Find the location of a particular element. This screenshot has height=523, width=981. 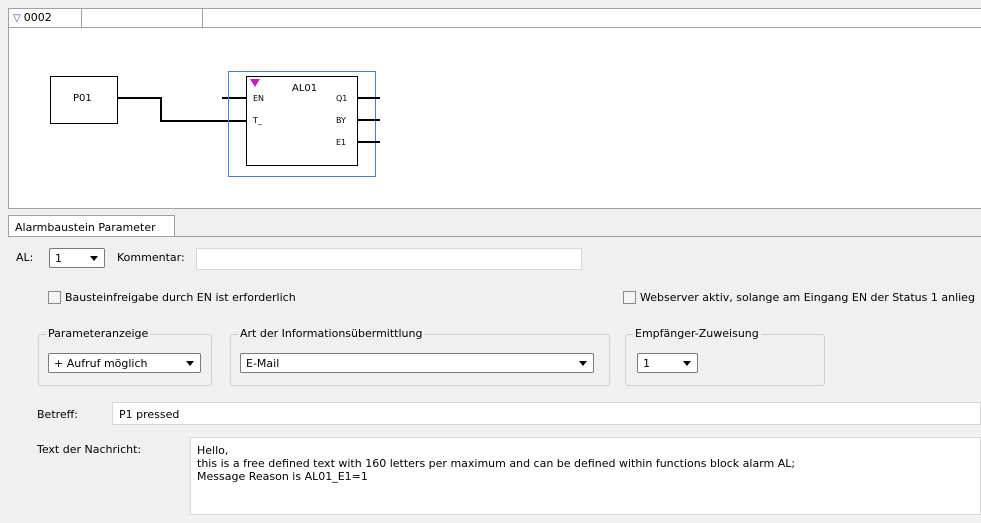

collapse-triangle-icon: ▽ is located at coordinates (17, 18).